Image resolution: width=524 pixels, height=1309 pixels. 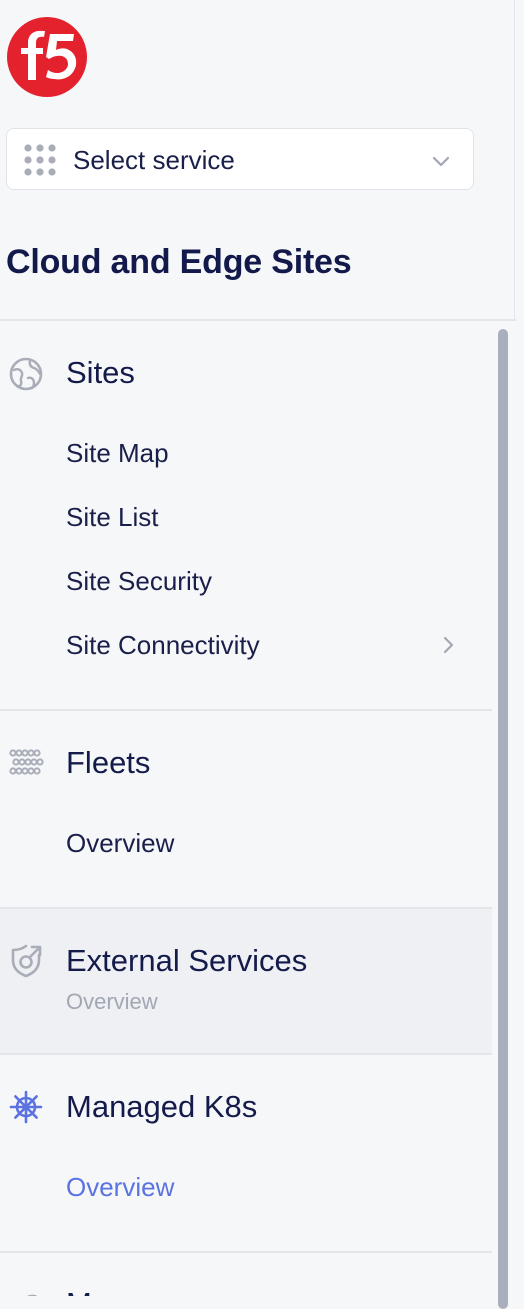 I want to click on nav-group-label-partial: M, so click(x=79, y=1291).